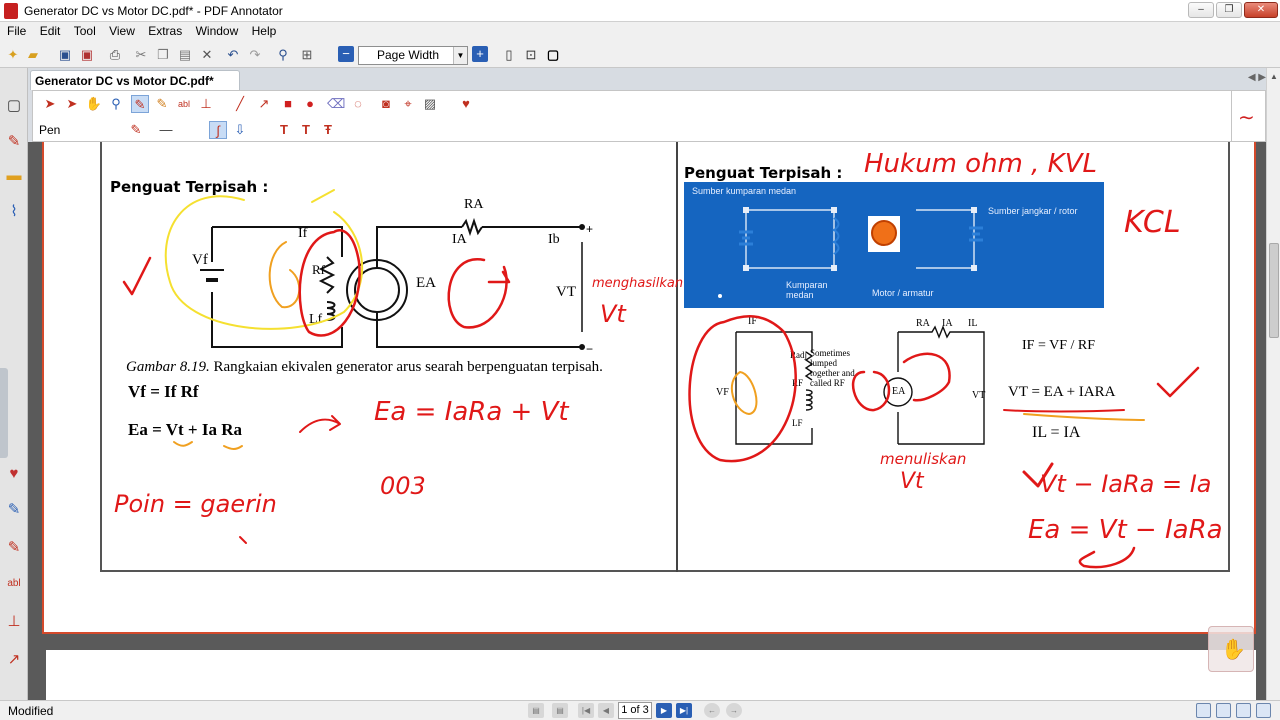  Describe the element at coordinates (1243, 710) in the screenshot. I see `two-page-layout-icon` at that location.